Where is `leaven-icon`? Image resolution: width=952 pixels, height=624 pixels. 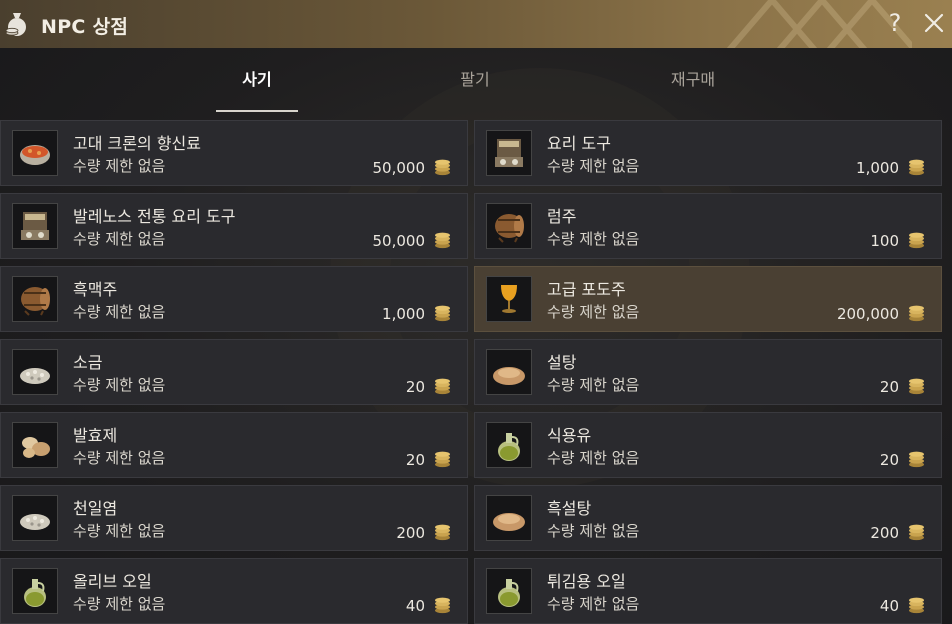
leaven-icon is located at coordinates (35, 445).